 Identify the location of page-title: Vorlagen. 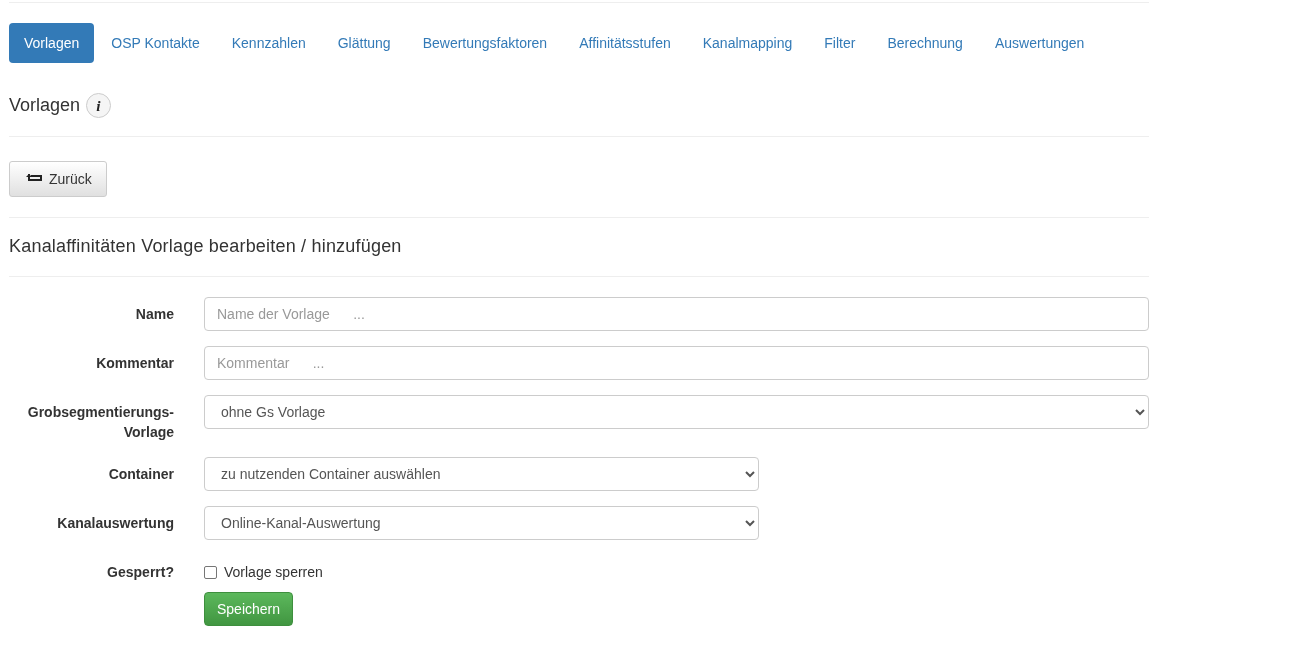
(45, 105).